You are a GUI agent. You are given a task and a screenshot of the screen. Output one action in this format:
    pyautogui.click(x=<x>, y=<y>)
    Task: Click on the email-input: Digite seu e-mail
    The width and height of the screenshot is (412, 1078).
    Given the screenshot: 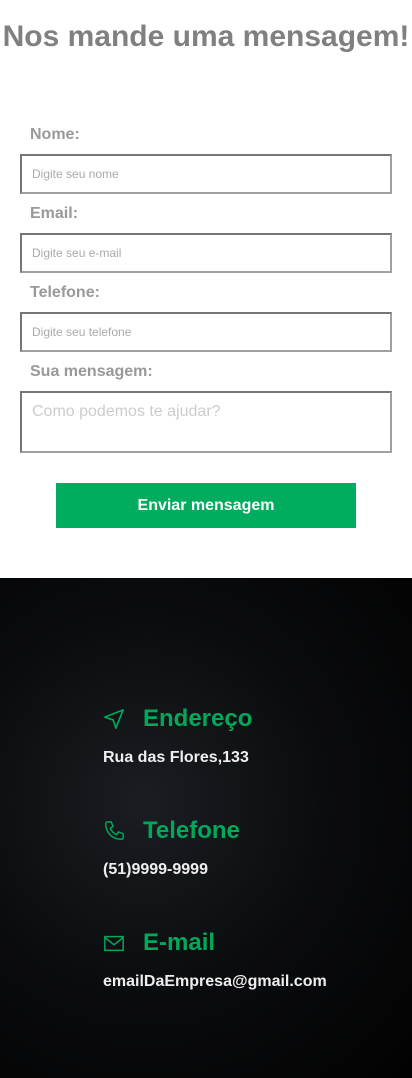 What is the action you would take?
    pyautogui.click(x=206, y=253)
    